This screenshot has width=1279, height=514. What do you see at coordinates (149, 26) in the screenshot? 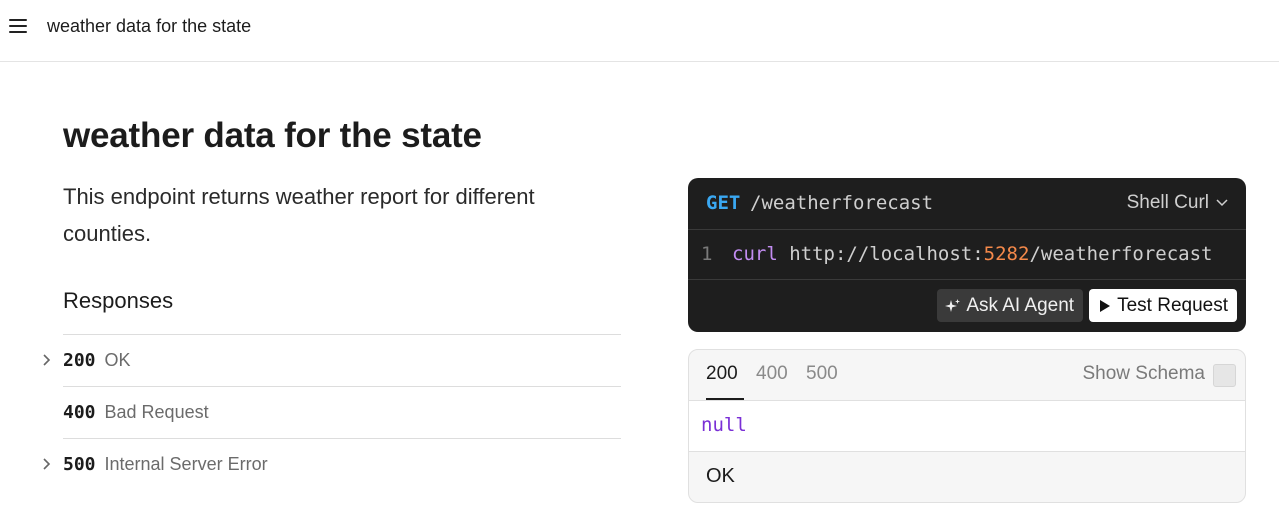
I see `topbar-title: weather data for the state` at bounding box center [149, 26].